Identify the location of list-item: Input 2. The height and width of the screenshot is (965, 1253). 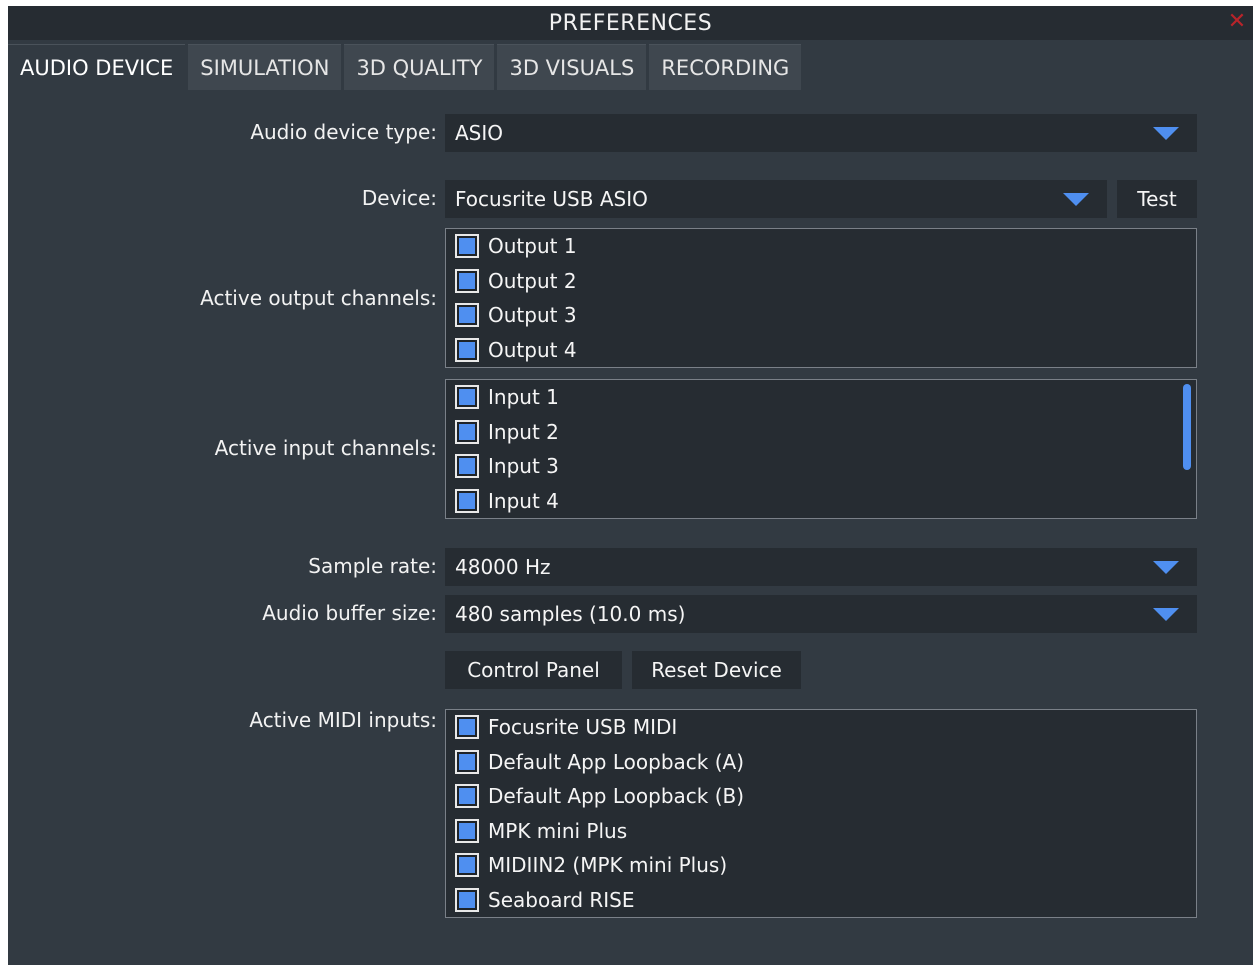
(507, 432).